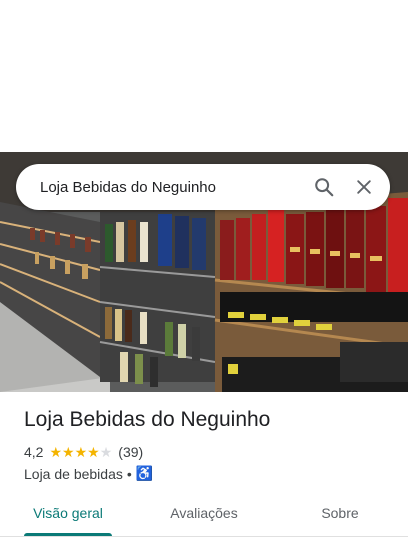 Image resolution: width=408 pixels, height=544 pixels. I want to click on place-tabs: Visão geral Avaliações Sobre, so click(204, 515).